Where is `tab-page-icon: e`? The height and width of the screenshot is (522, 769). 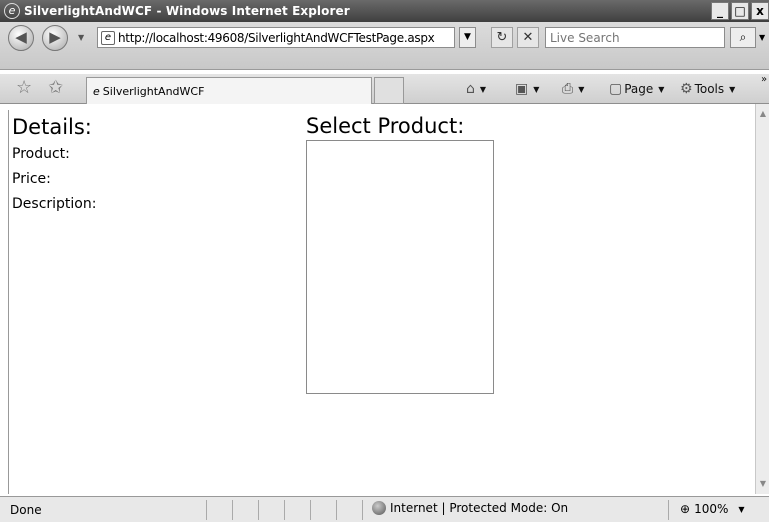 tab-page-icon: e is located at coordinates (96, 91).